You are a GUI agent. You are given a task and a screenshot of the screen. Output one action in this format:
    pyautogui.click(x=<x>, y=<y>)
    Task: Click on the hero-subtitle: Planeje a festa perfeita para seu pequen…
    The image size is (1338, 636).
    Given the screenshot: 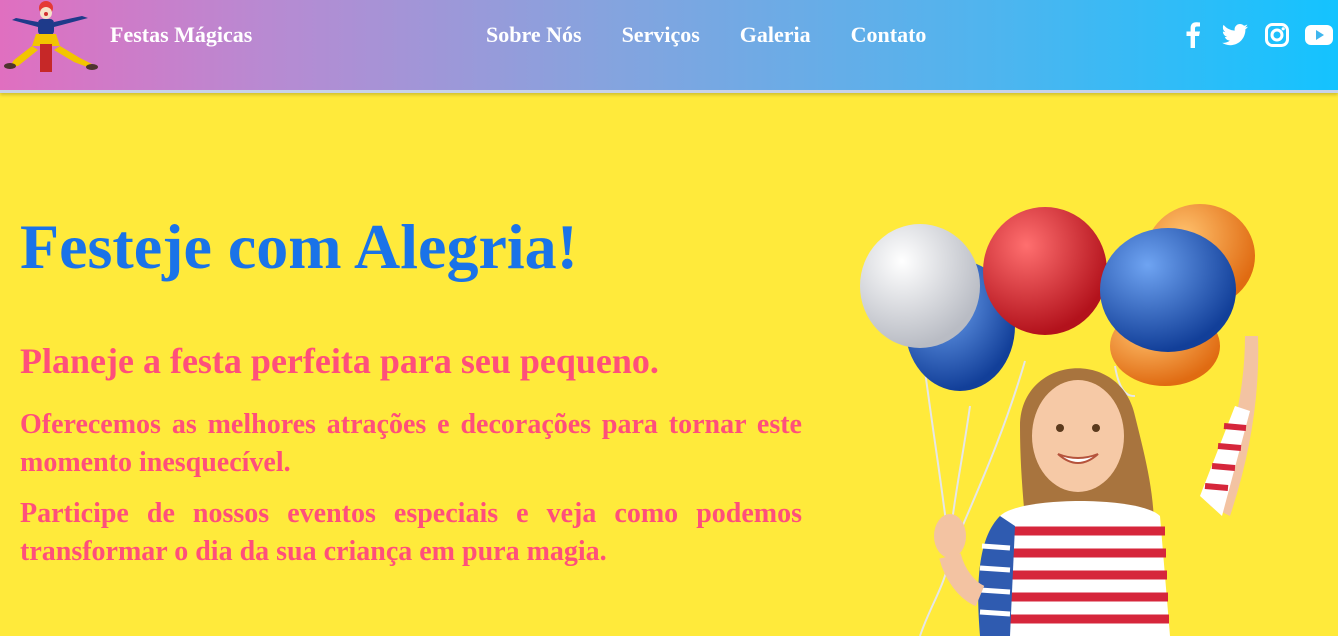 What is the action you would take?
    pyautogui.click(x=339, y=361)
    